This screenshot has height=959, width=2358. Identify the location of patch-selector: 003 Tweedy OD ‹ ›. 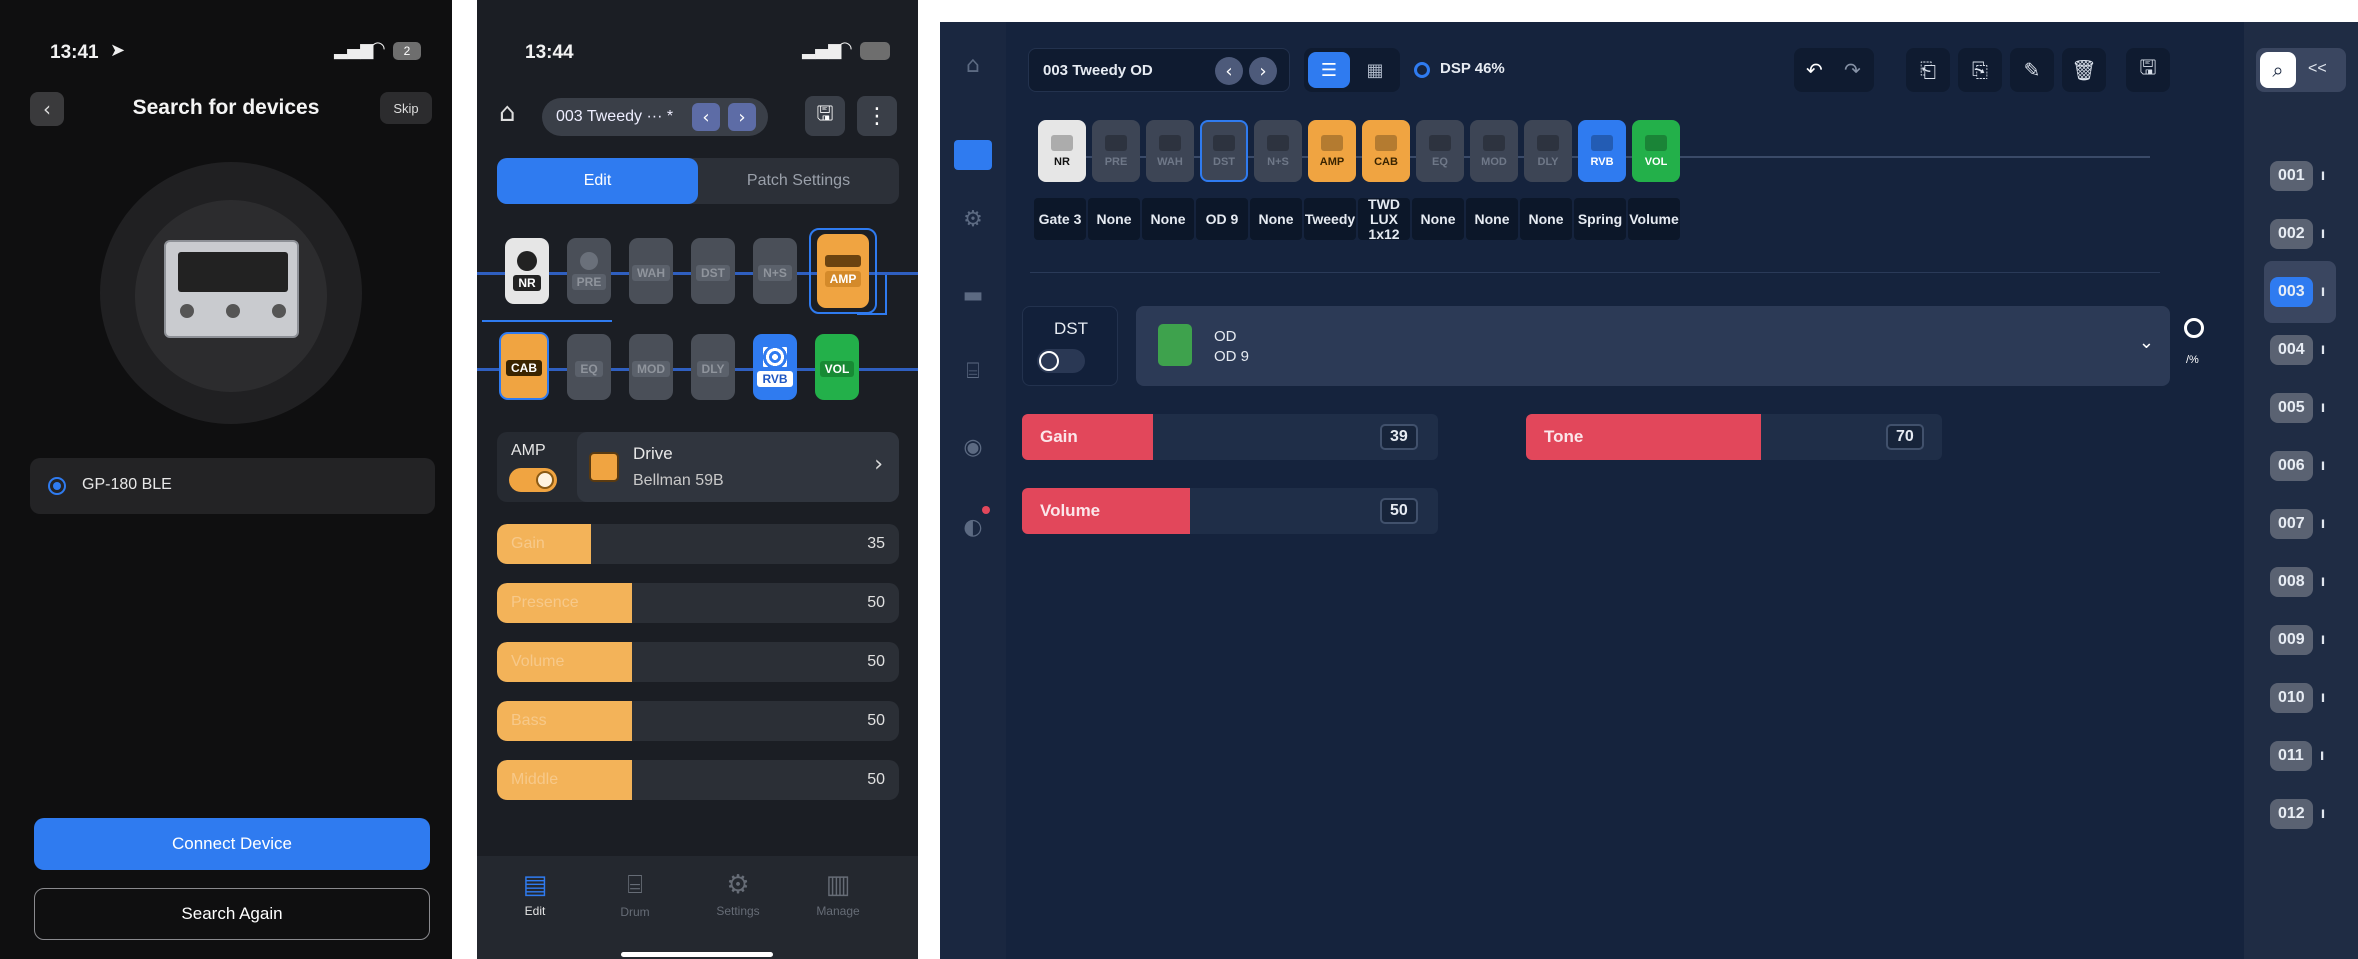
(1159, 70).